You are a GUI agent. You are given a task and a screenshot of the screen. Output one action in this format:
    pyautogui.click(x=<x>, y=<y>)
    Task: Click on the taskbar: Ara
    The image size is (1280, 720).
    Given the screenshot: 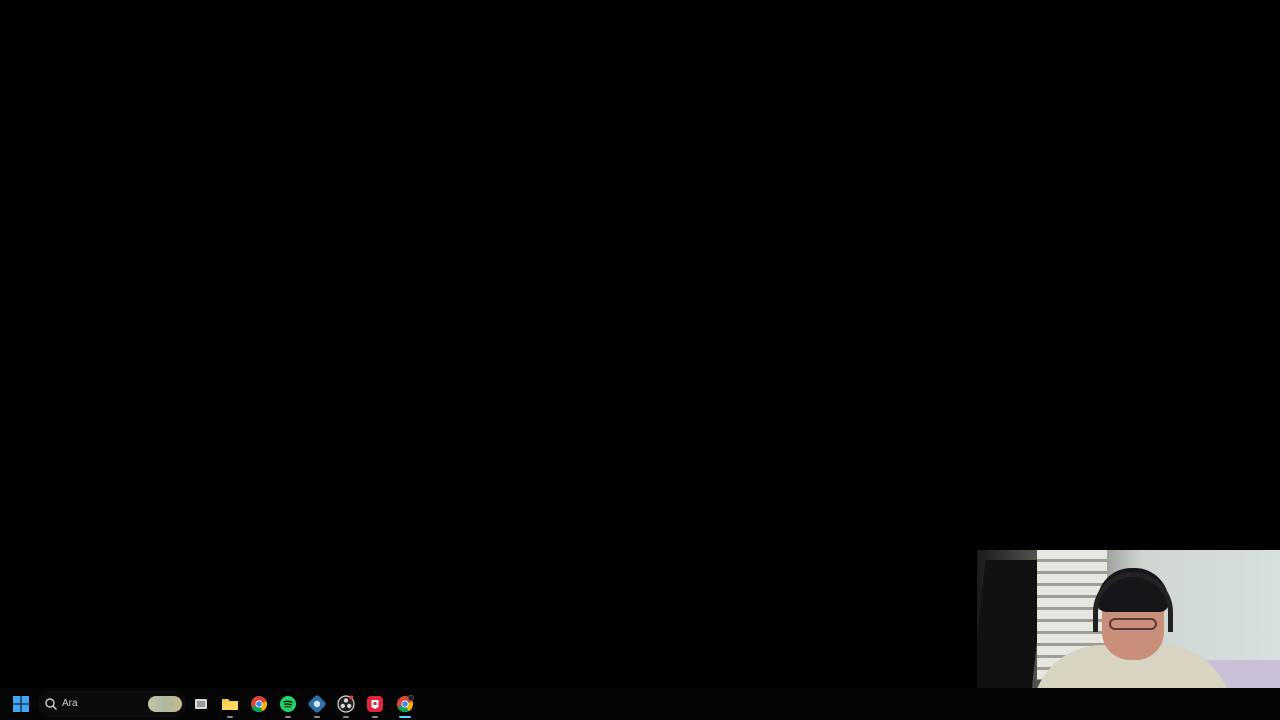 What is the action you would take?
    pyautogui.click(x=640, y=704)
    